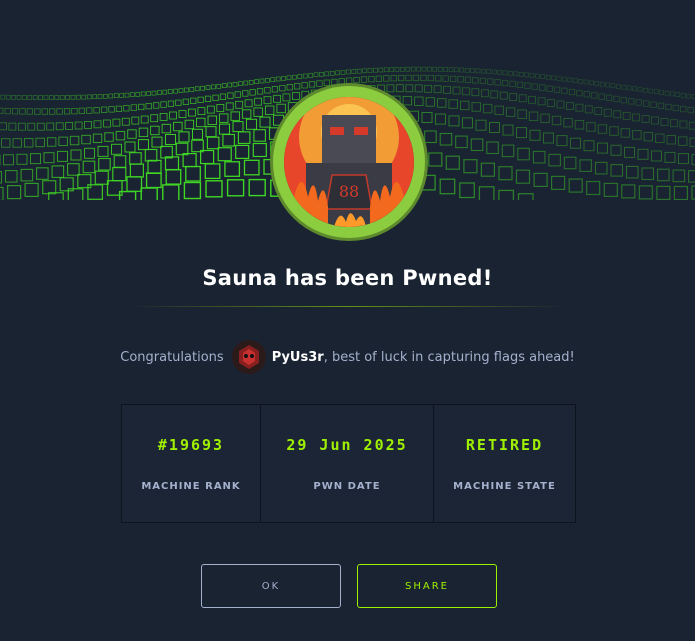 This screenshot has width=695, height=641. Describe the element at coordinates (427, 586) in the screenshot. I see `share-button: SHARE` at that location.